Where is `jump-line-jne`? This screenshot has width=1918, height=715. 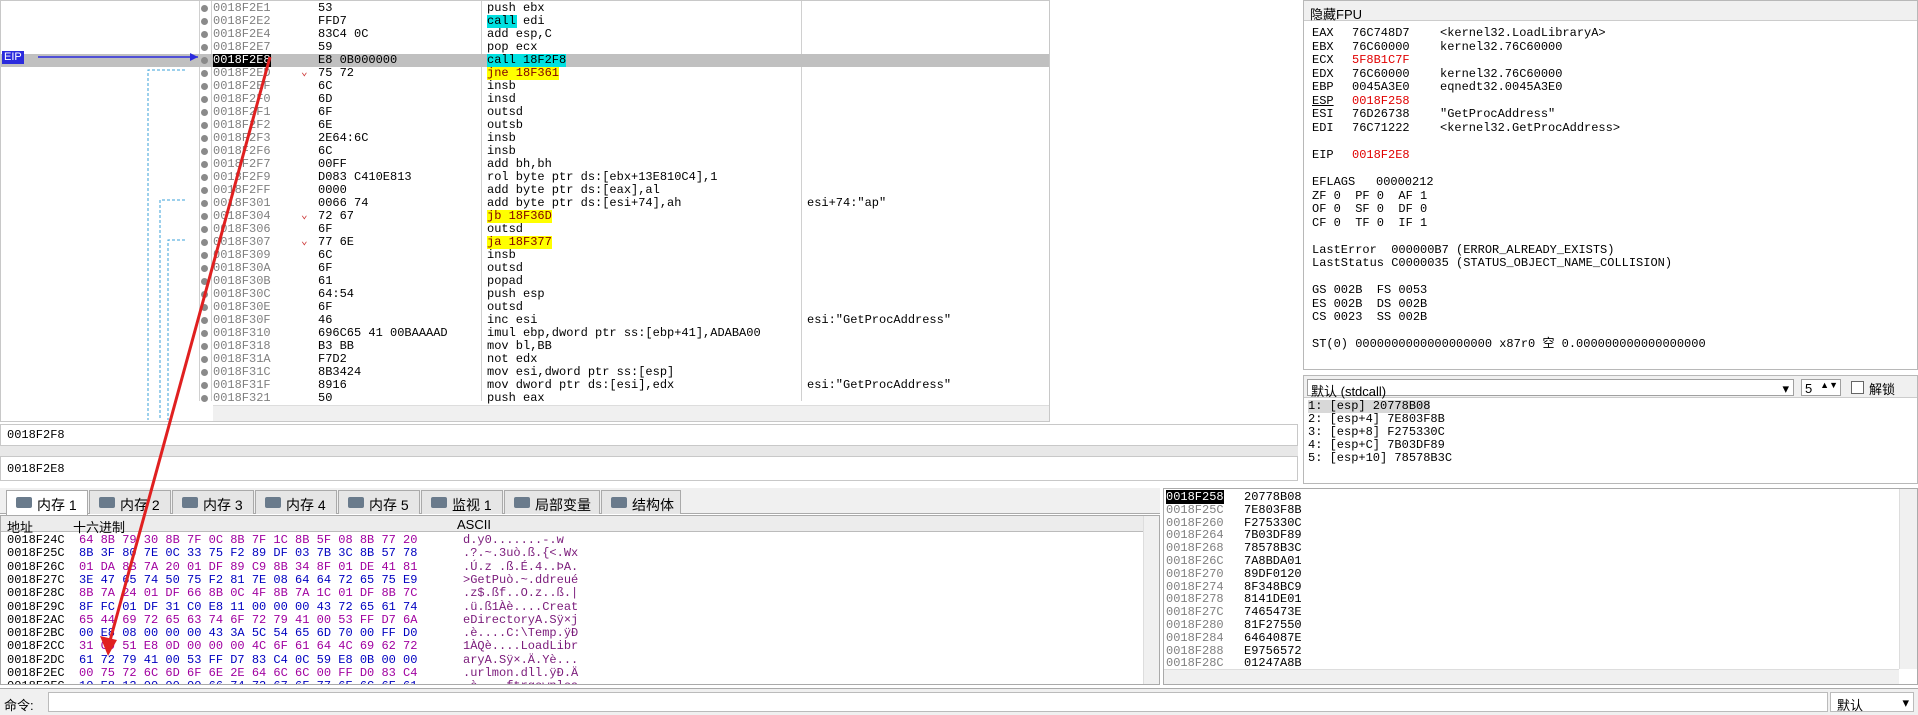 jump-line-jne is located at coordinates (166, 244).